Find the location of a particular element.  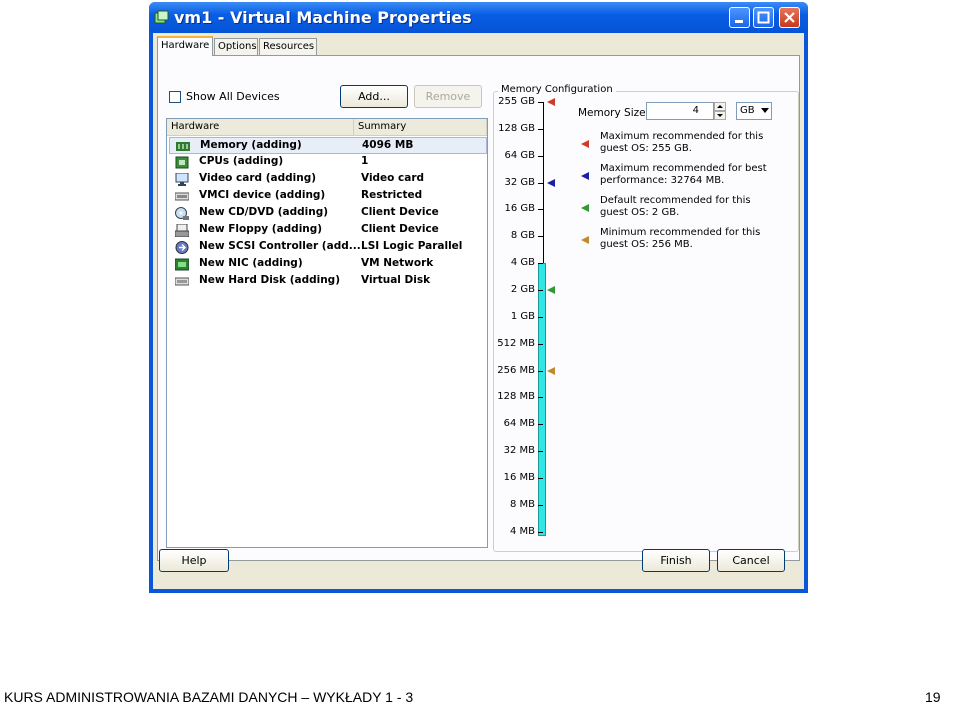

scale-tick-label: 64 GB is located at coordinates (519, 155).